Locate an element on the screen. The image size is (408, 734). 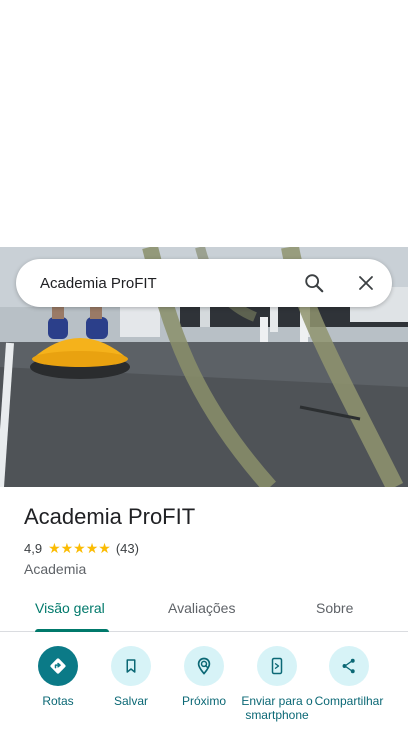
search-bar: Academia ProFIT is located at coordinates (204, 283).